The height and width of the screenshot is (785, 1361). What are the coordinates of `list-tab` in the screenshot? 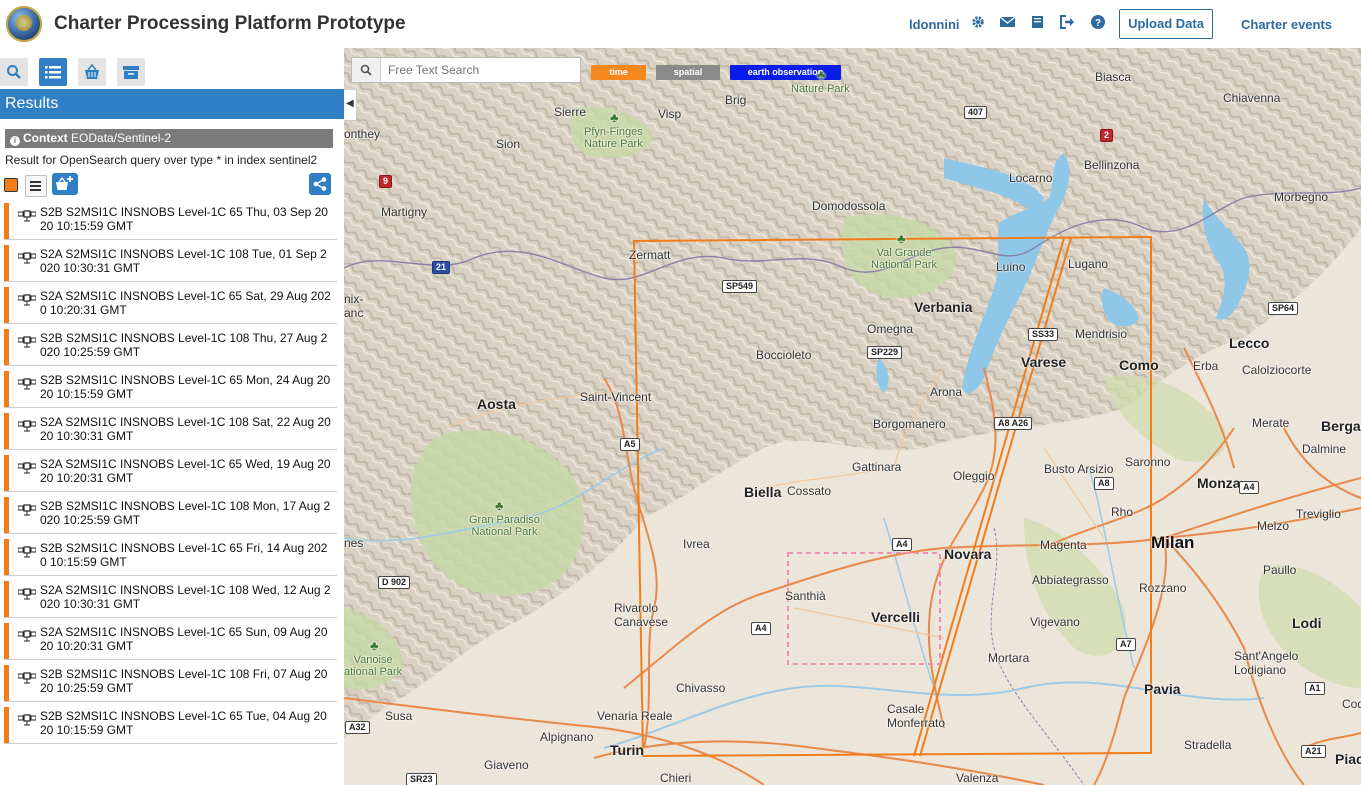 It's located at (53, 72).